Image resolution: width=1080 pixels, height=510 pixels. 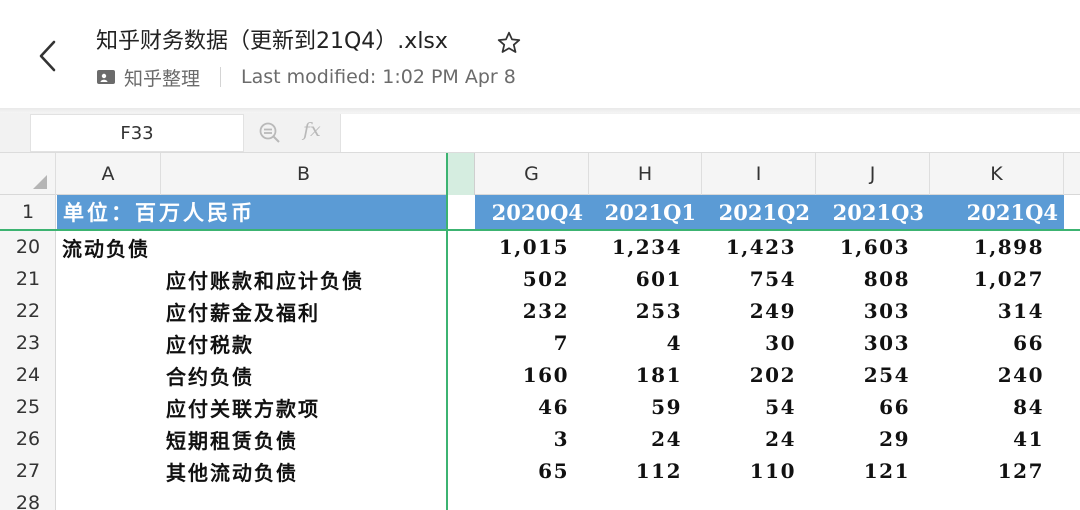 I want to click on row-header-1: 1, so click(x=28, y=212).